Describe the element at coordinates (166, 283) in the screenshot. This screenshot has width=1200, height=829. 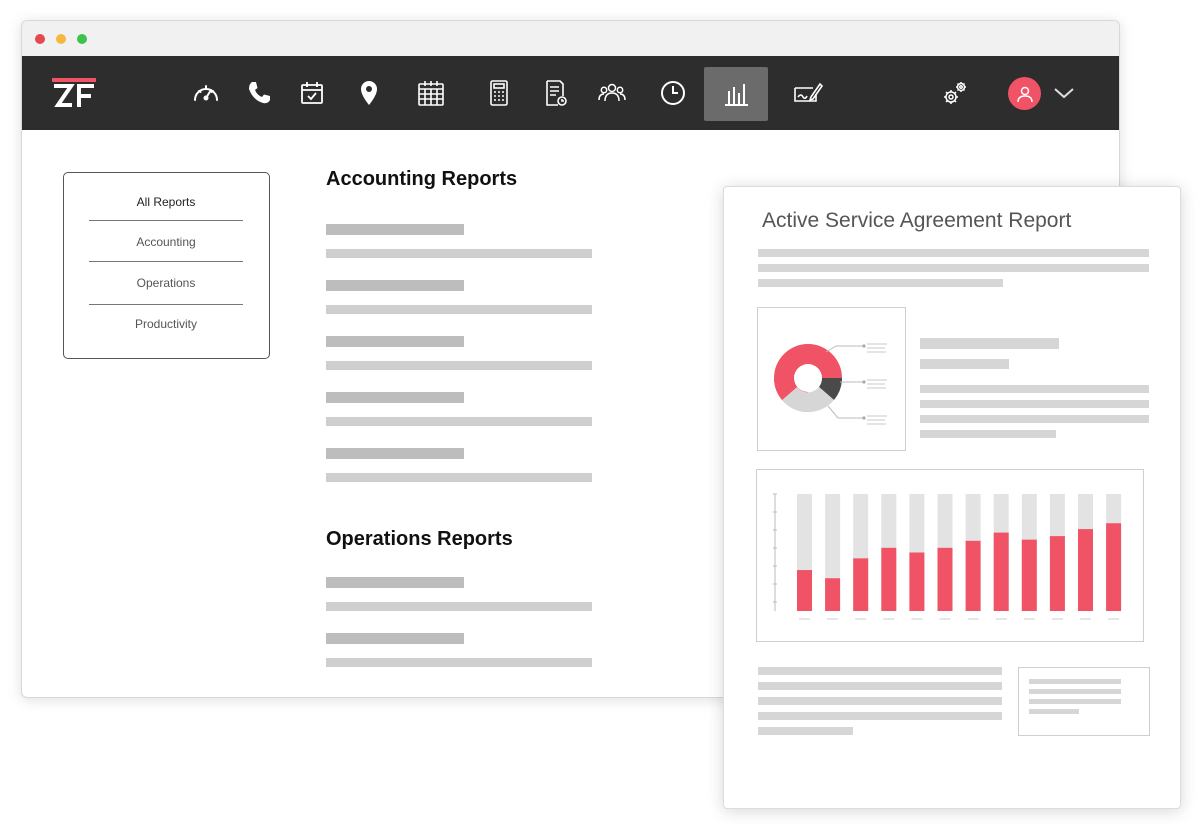
I see `filter-item-operations: Operations` at that location.